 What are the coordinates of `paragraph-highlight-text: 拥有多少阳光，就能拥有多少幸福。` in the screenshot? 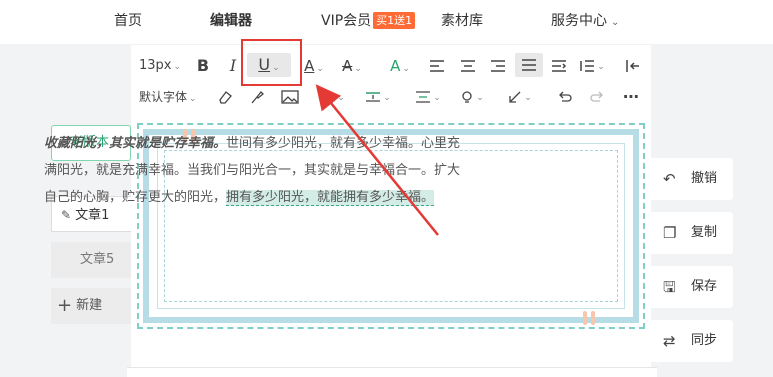 It's located at (330, 198).